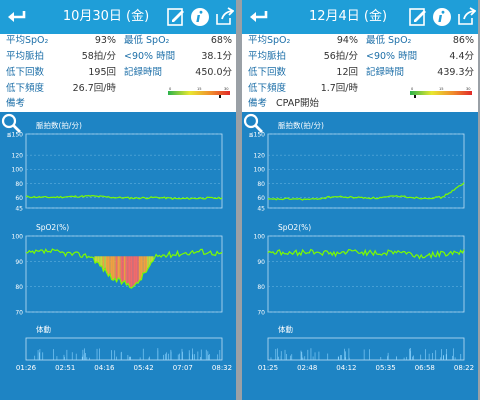  I want to click on x-tick-label: 01:25, so click(268, 368).